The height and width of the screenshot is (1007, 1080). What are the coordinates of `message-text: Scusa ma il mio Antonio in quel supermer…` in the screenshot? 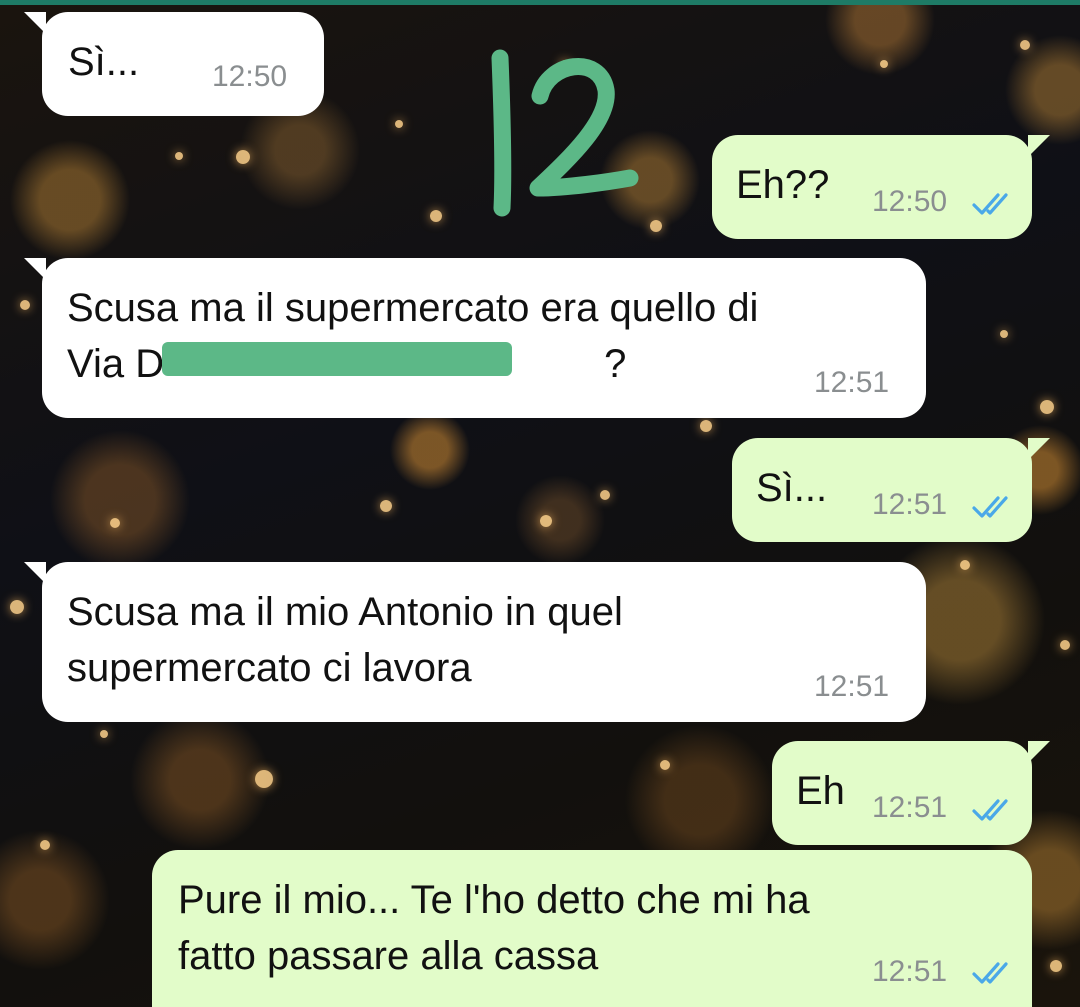 It's located at (345, 640).